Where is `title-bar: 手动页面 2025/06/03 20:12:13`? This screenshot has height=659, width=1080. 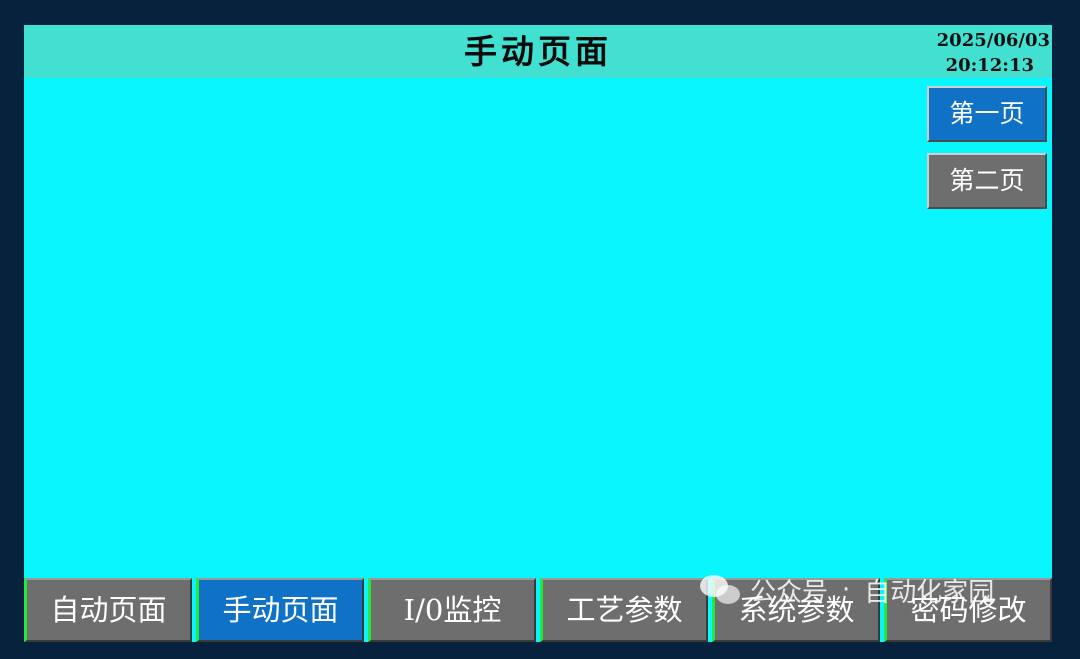 title-bar: 手动页面 2025/06/03 20:12:13 is located at coordinates (538, 51).